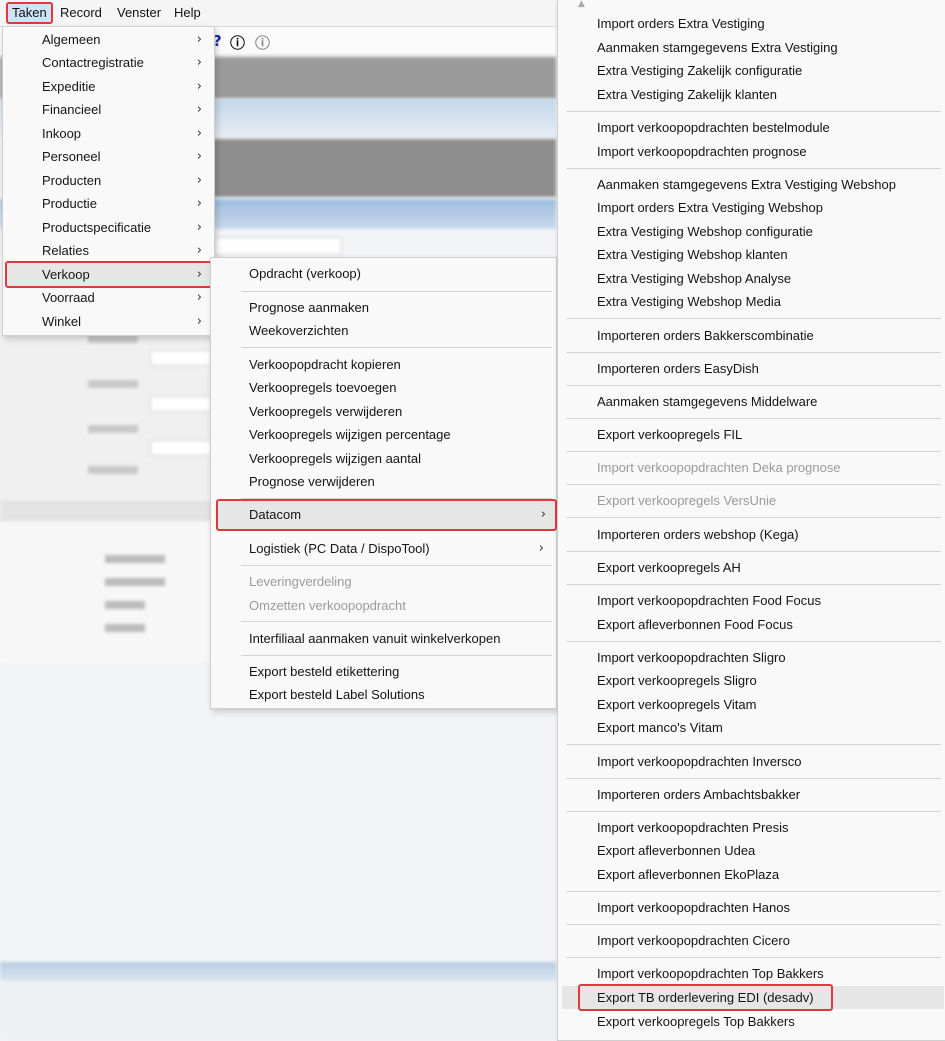  What do you see at coordinates (108, 109) in the screenshot?
I see `menu-item-financieel: Financieel ›` at bounding box center [108, 109].